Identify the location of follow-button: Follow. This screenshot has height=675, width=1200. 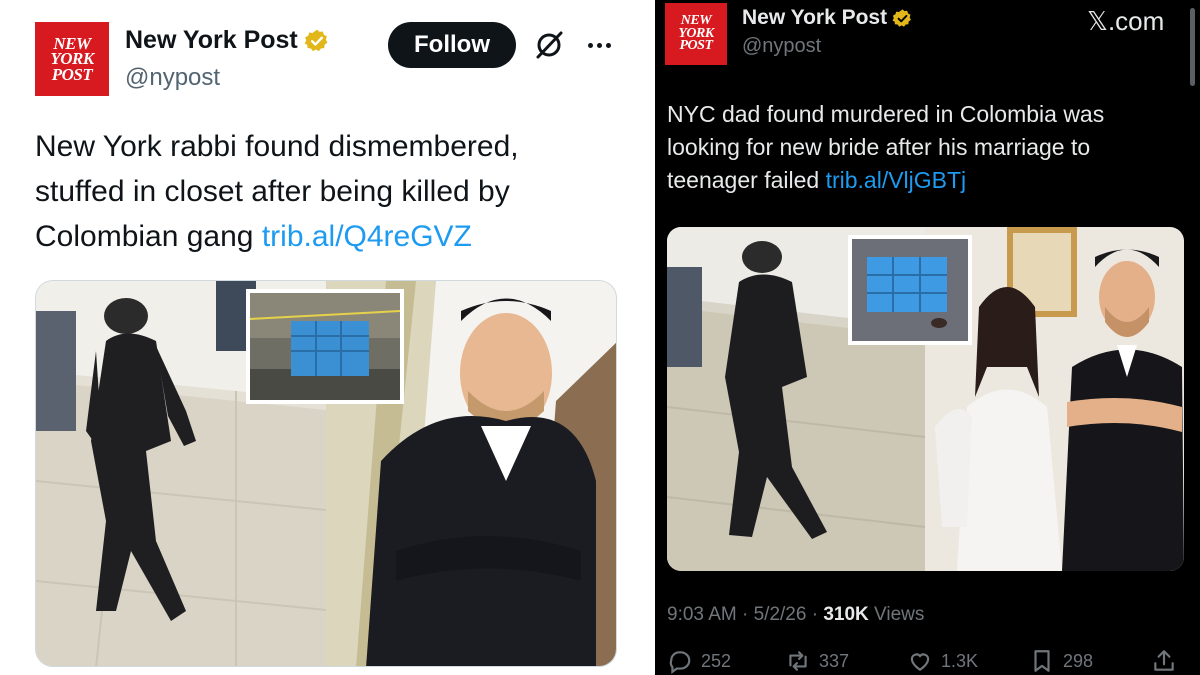
(452, 45).